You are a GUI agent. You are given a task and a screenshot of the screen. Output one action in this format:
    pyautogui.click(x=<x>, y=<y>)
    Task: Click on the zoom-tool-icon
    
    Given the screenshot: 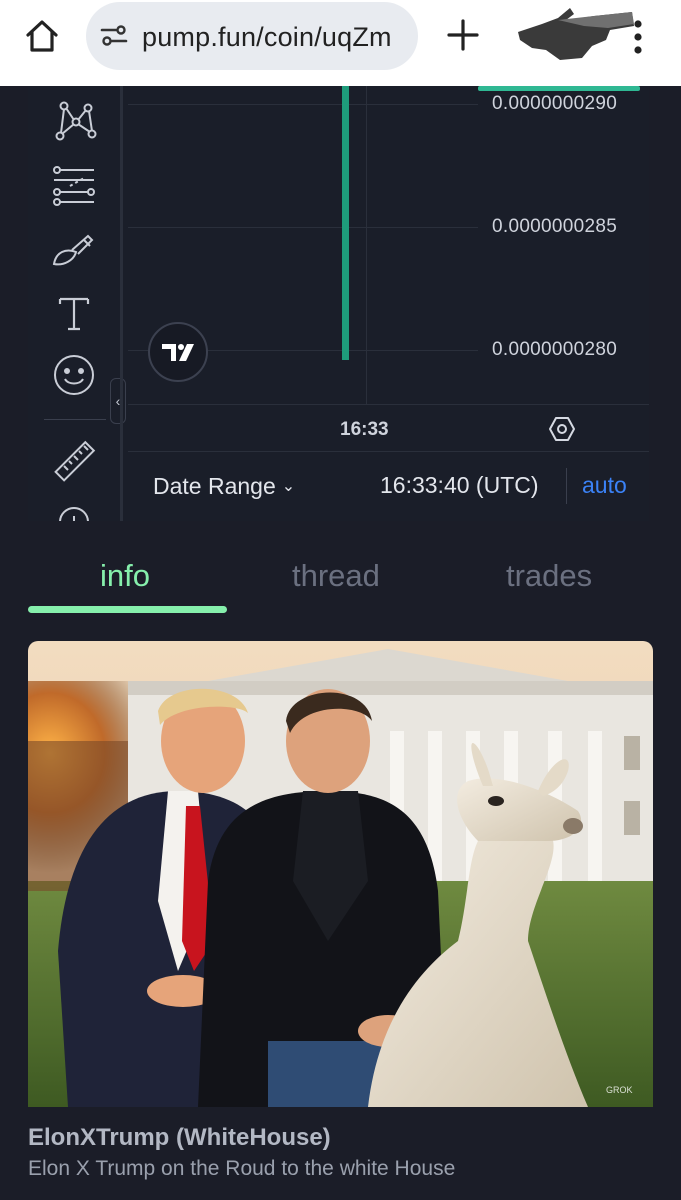 What is the action you would take?
    pyautogui.click(x=74, y=510)
    